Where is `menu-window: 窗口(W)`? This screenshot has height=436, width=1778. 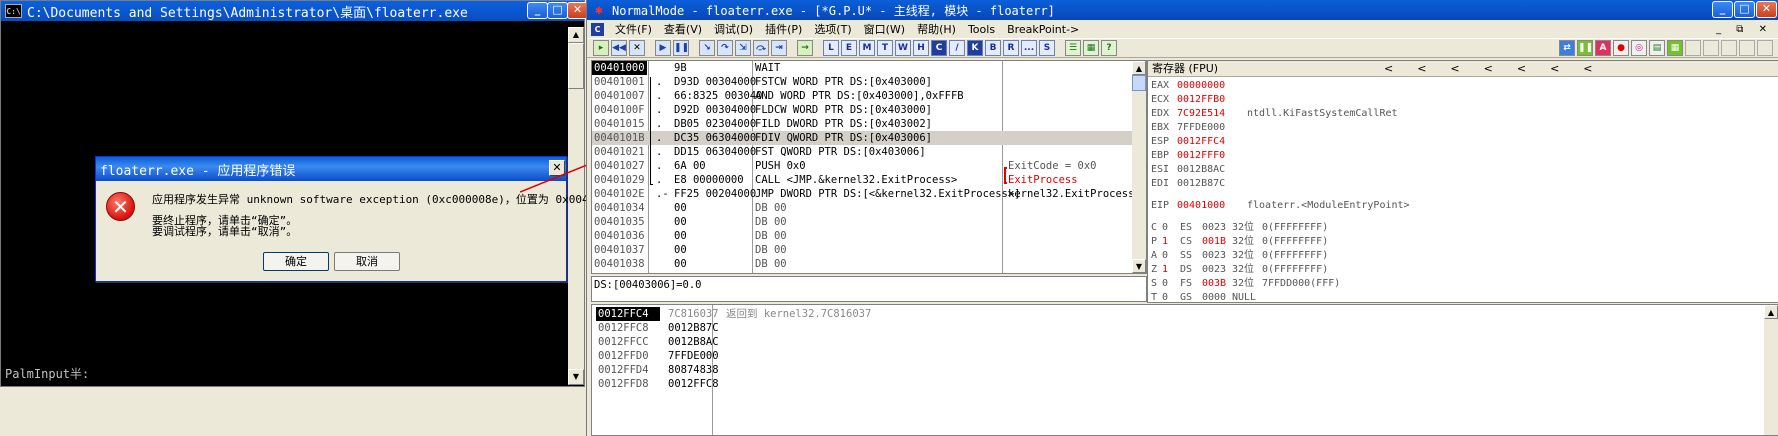
menu-window: 窗口(W) is located at coordinates (884, 29).